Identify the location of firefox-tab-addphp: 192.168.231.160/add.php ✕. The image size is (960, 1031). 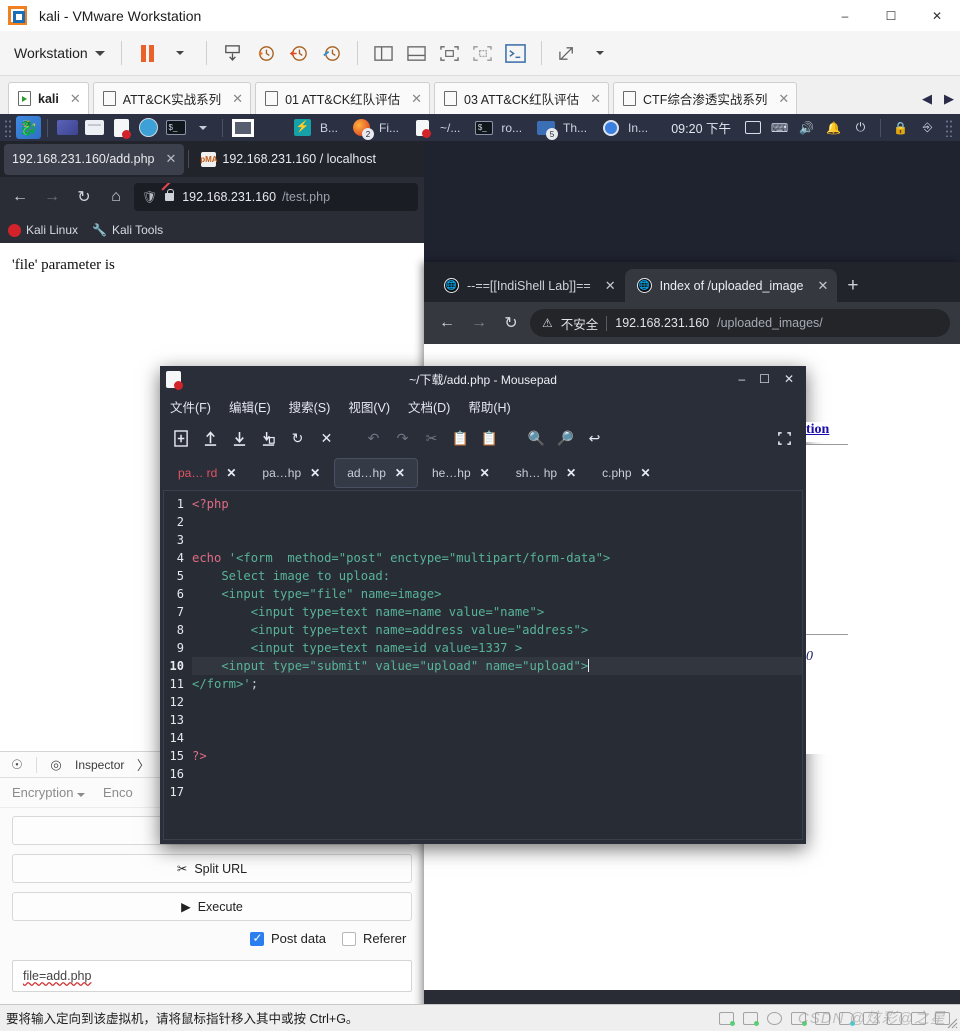
(94, 159).